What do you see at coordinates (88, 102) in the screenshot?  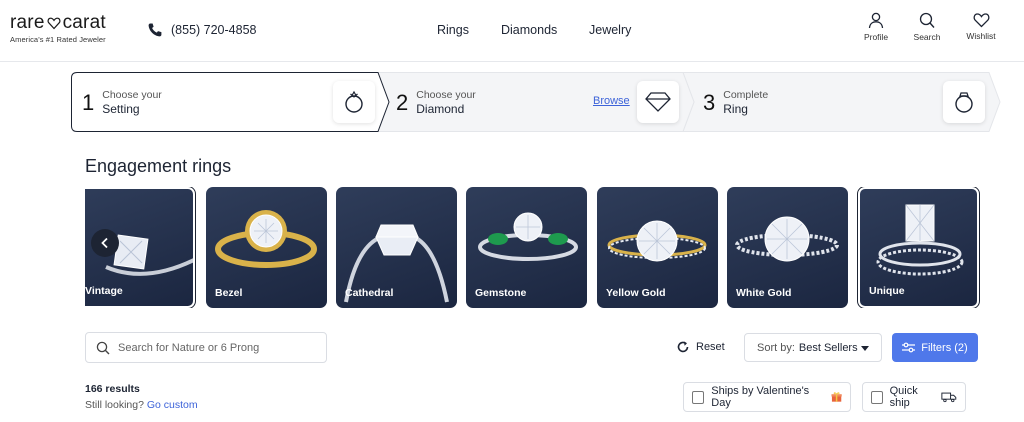 I see `step-number: 1` at bounding box center [88, 102].